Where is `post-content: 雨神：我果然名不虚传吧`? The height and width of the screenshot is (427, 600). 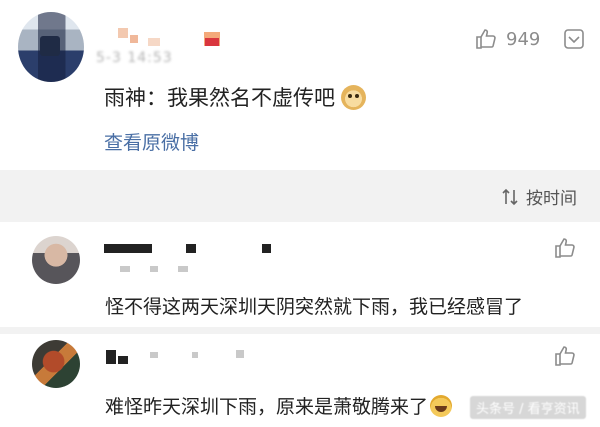 post-content: 雨神：我果然名不虚传吧 is located at coordinates (235, 97).